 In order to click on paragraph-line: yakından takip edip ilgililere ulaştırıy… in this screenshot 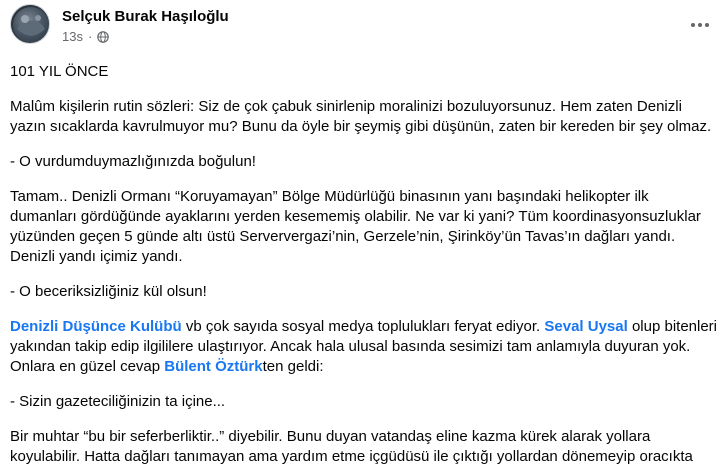, I will do `click(350, 346)`.